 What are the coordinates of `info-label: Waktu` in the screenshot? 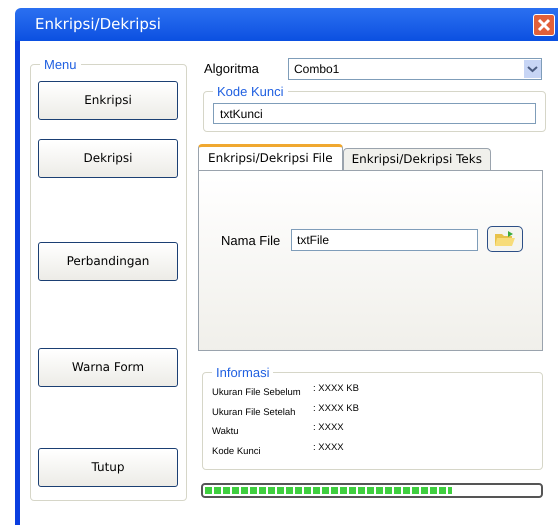 It's located at (226, 432).